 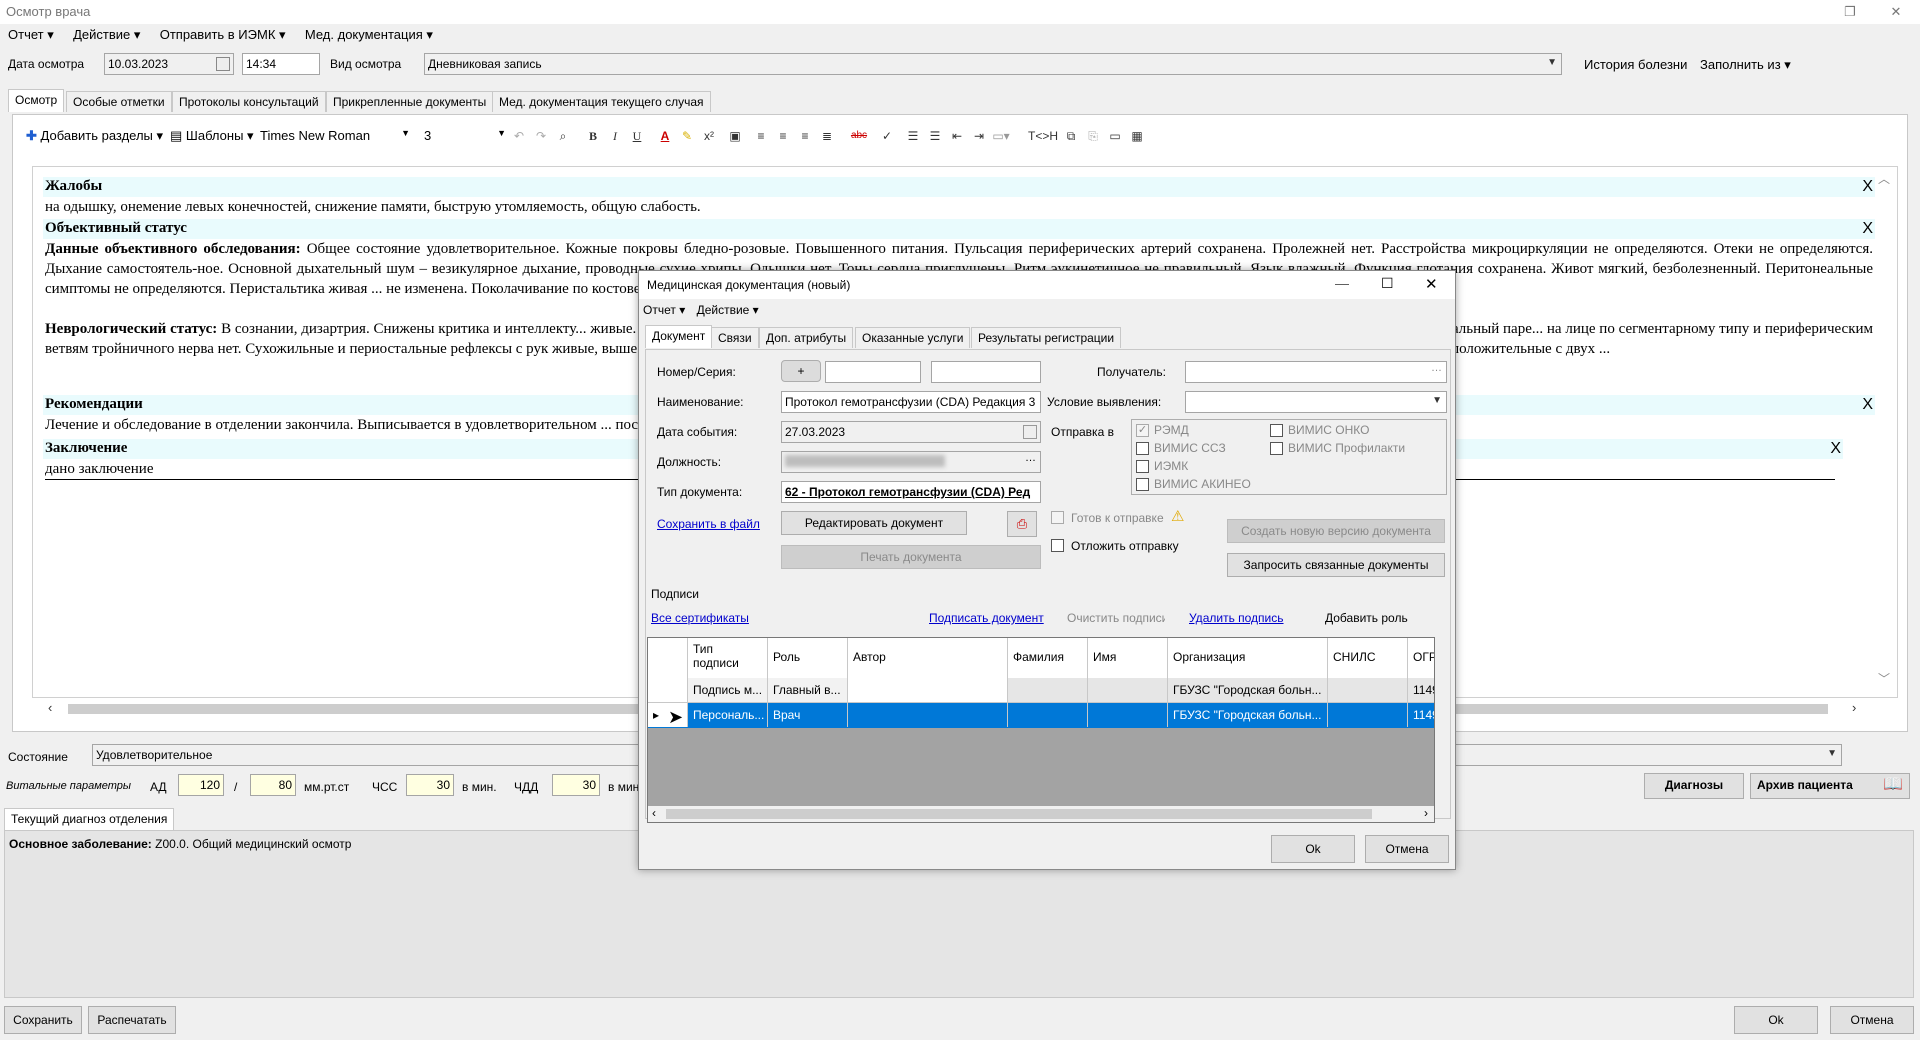 I want to click on size-select: 3 ▼, so click(x=465, y=135).